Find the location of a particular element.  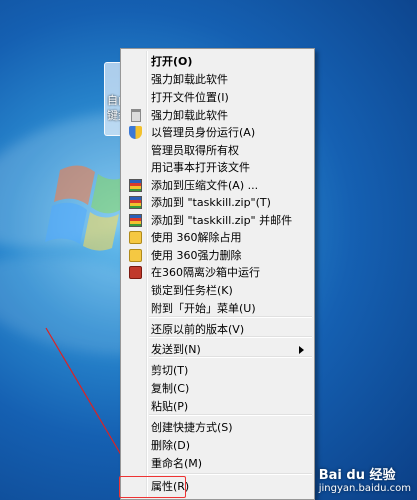

menu-item: 删除(D) is located at coordinates (217, 446).